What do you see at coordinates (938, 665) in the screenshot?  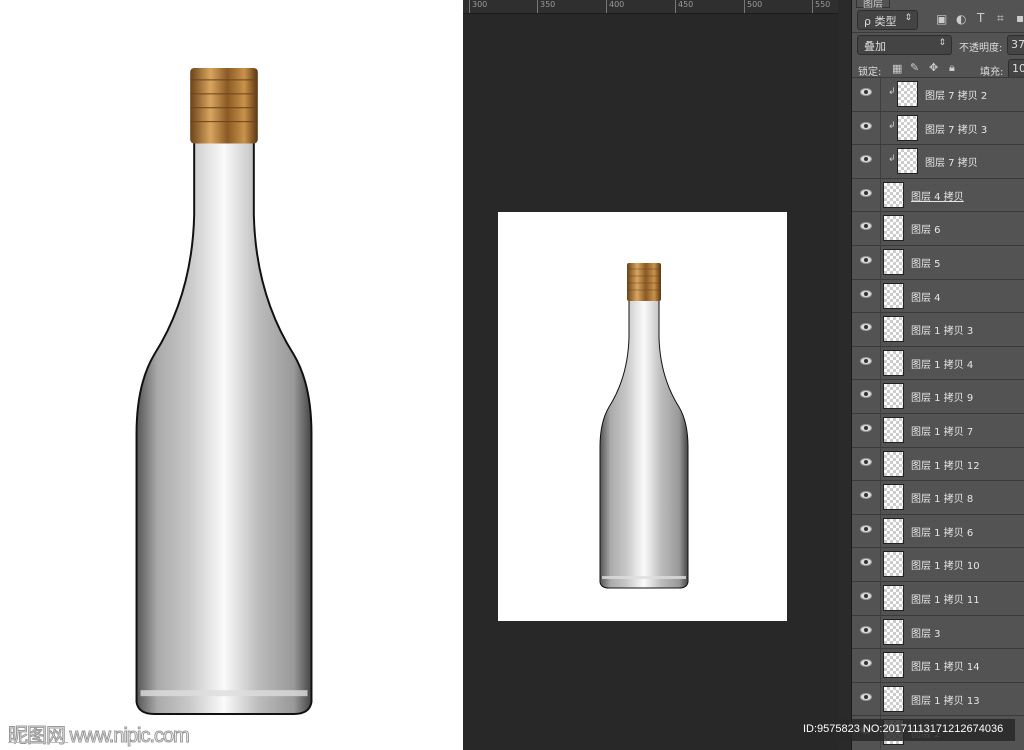 I see `layer-row: 图层 1 拷贝 14` at bounding box center [938, 665].